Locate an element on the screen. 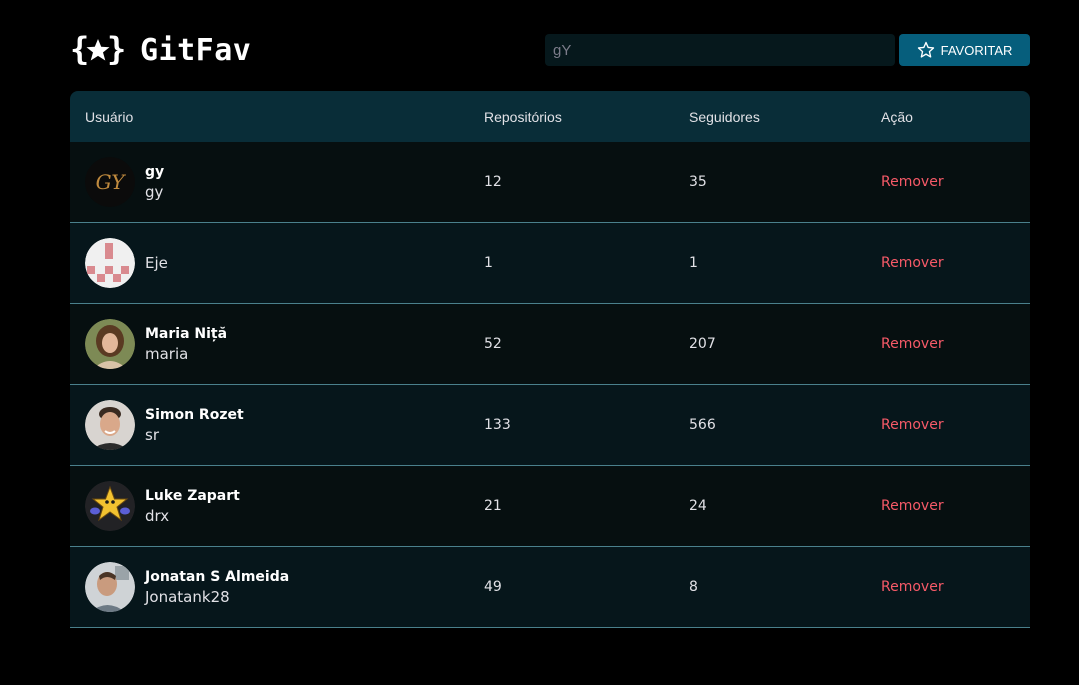 The height and width of the screenshot is (685, 1079). favorite-button: FAVORITAR is located at coordinates (964, 50).